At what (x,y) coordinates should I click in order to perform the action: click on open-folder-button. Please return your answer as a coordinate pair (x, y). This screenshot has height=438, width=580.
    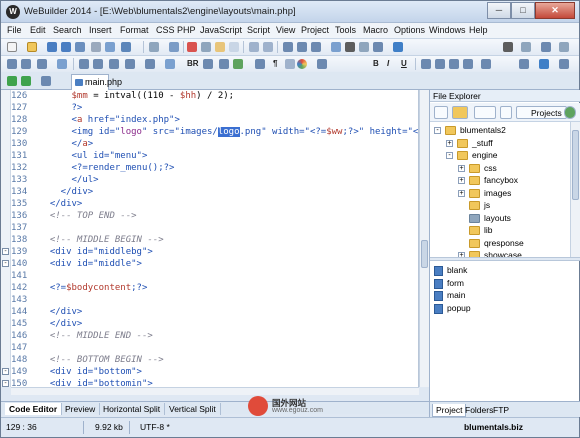
    Looking at the image, I should click on (460, 112).